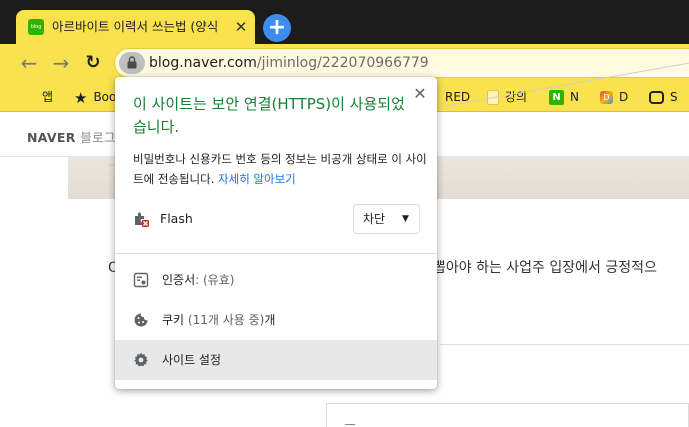 The image size is (689, 427). I want to click on site-settings-menu-item: 사이트 설정, so click(276, 360).